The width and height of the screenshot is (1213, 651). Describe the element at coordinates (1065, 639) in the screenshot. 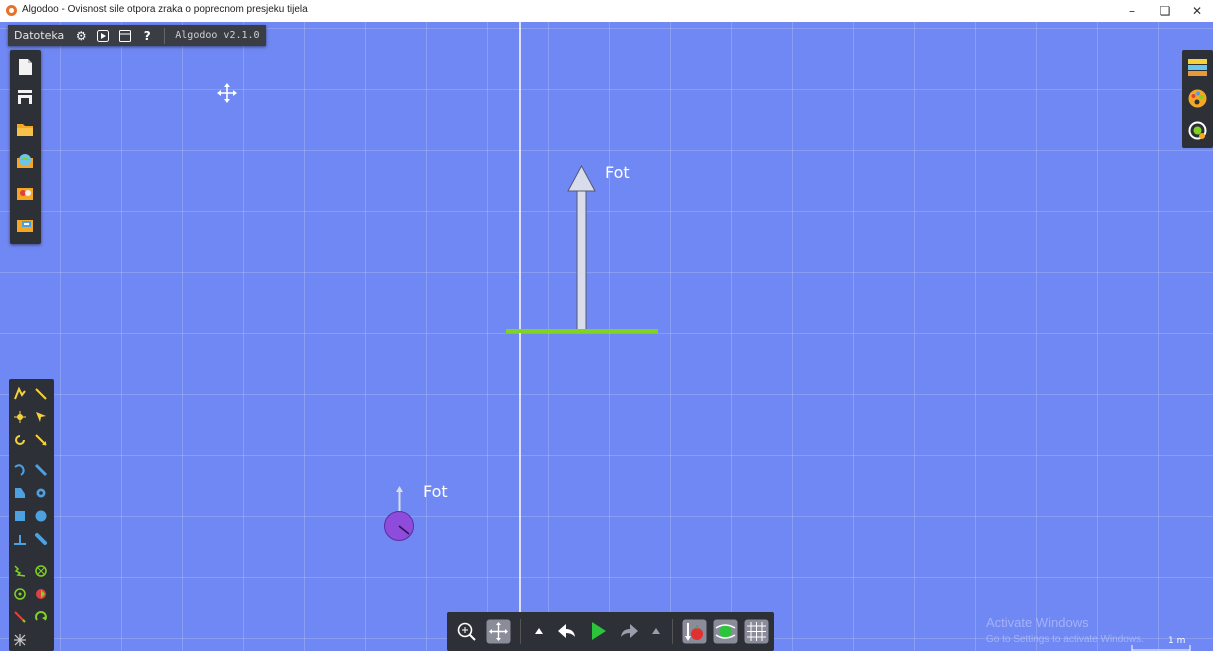

I see `activate-windows-subtitle: Go to Settings to activate Windows.` at that location.